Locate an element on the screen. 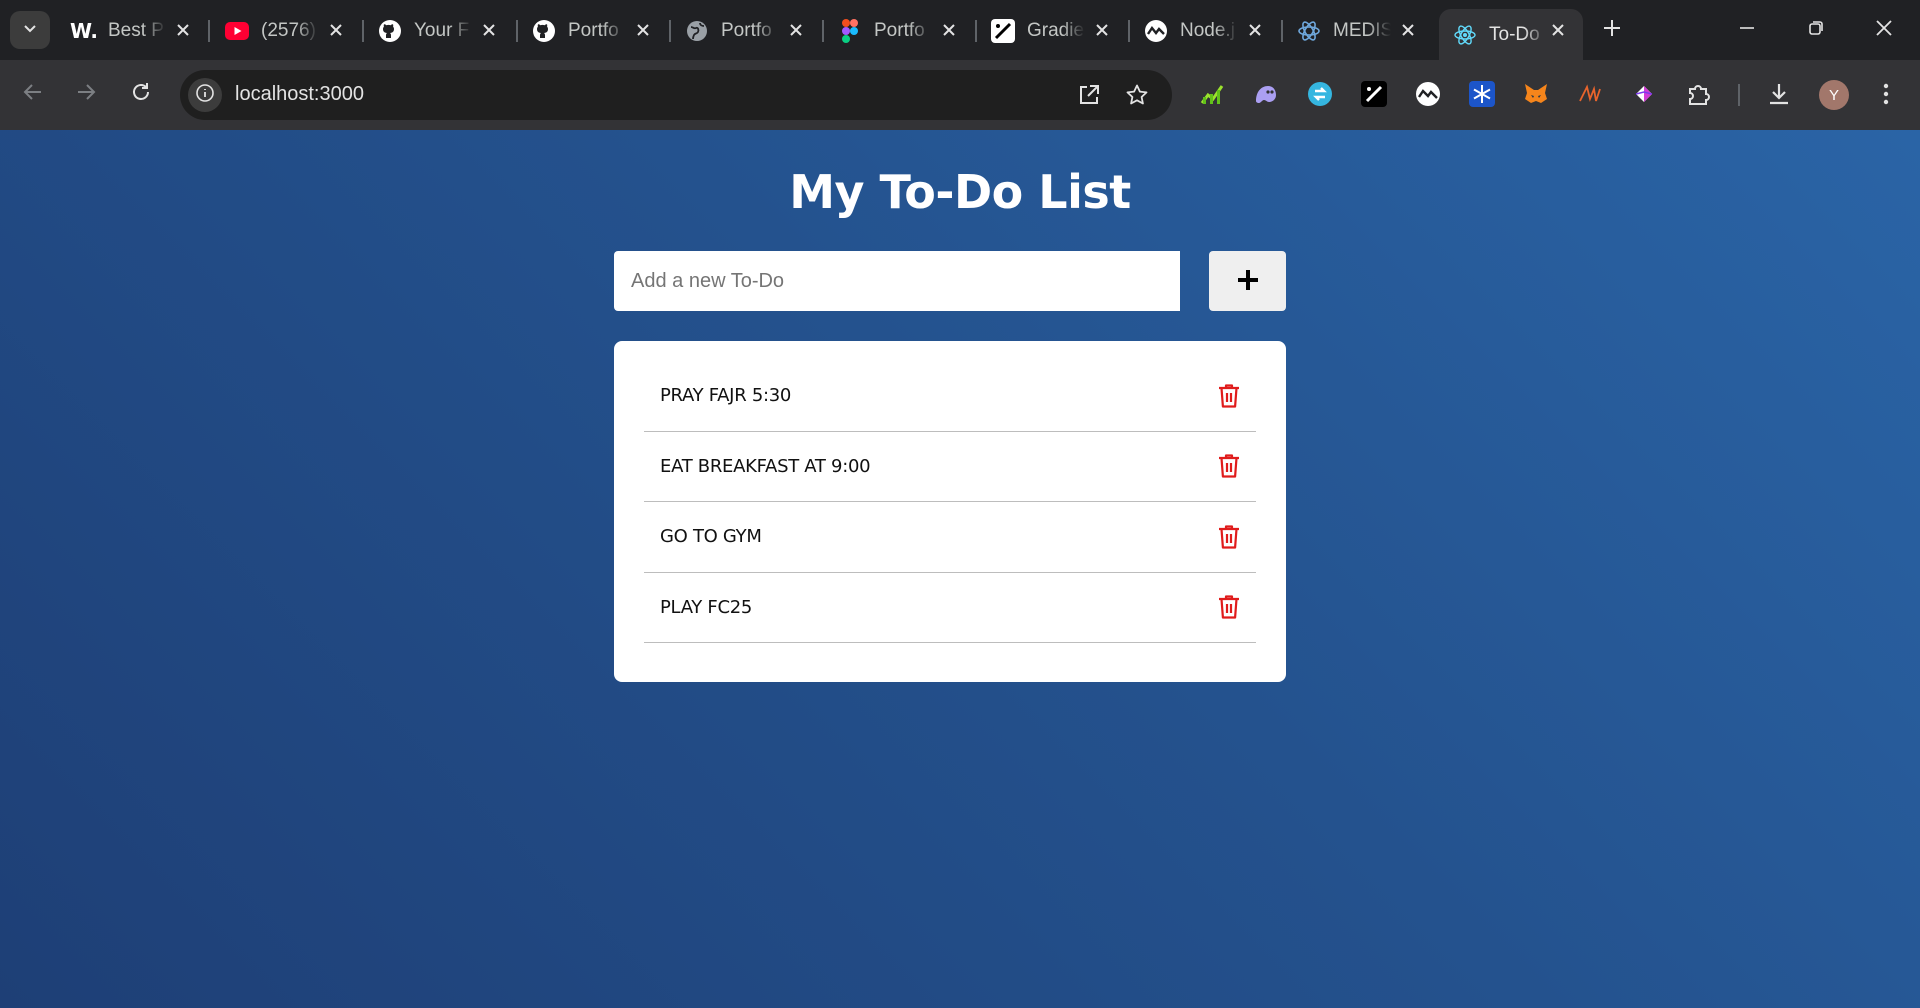 This screenshot has width=1920, height=1008. gradient-icon is located at coordinates (1003, 30).